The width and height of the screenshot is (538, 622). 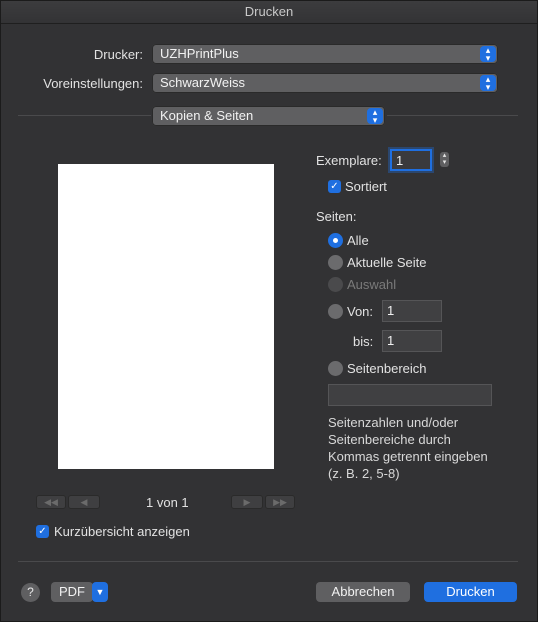 What do you see at coordinates (203, 82) in the screenshot?
I see `presets-value: SchwarzWeiss` at bounding box center [203, 82].